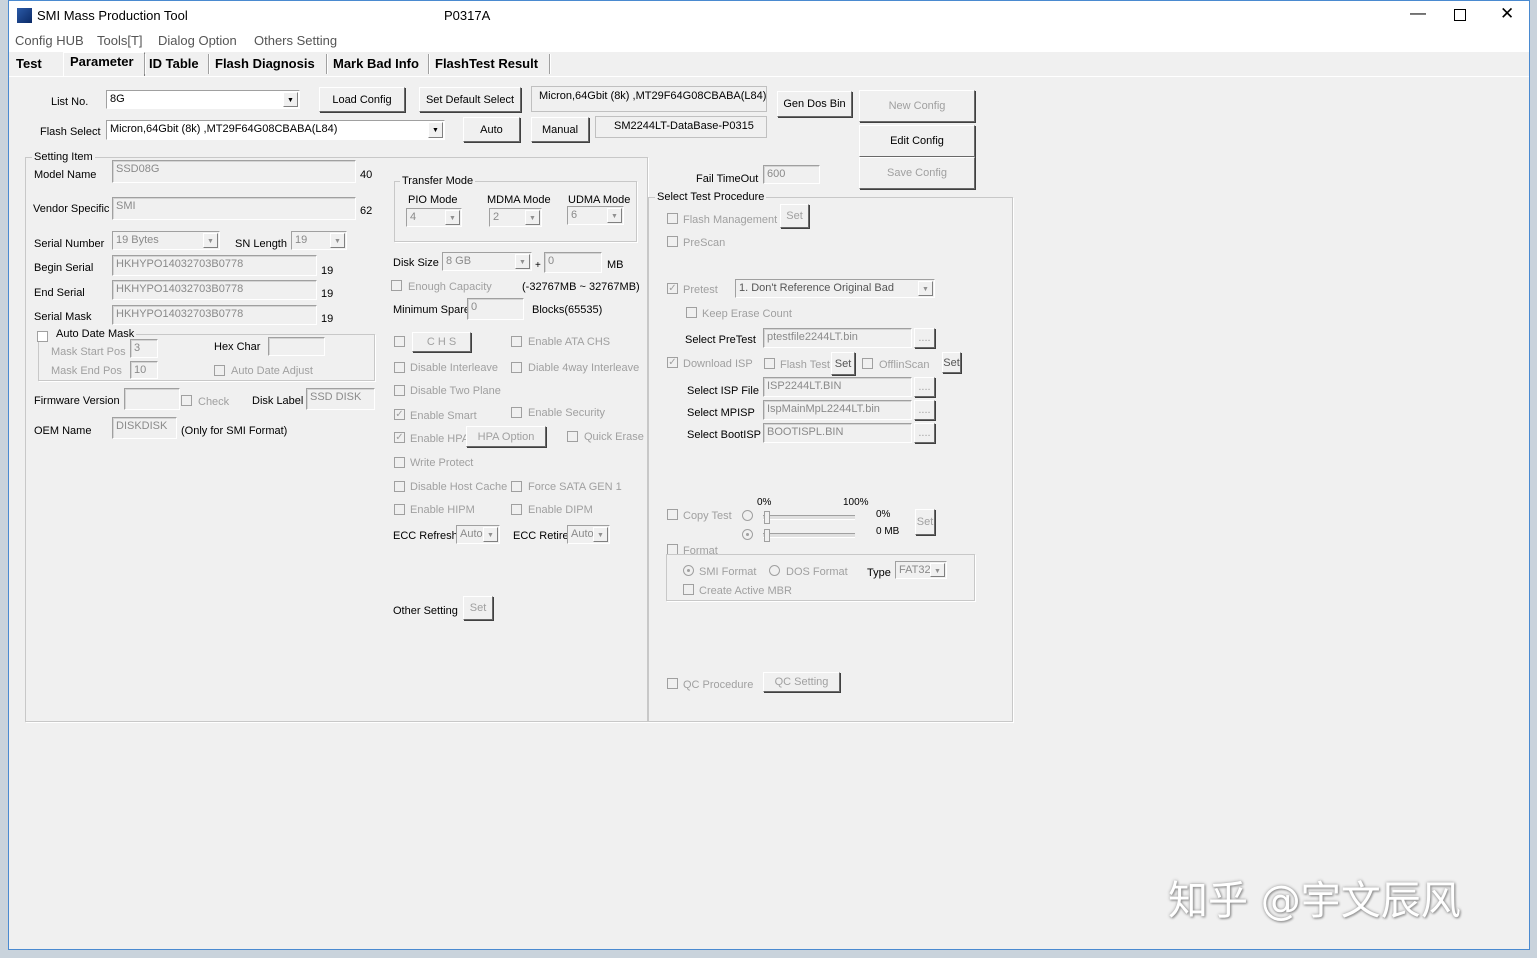 Image resolution: width=1537 pixels, height=958 pixels. What do you see at coordinates (1507, 14) in the screenshot?
I see `close-button: ✕` at bounding box center [1507, 14].